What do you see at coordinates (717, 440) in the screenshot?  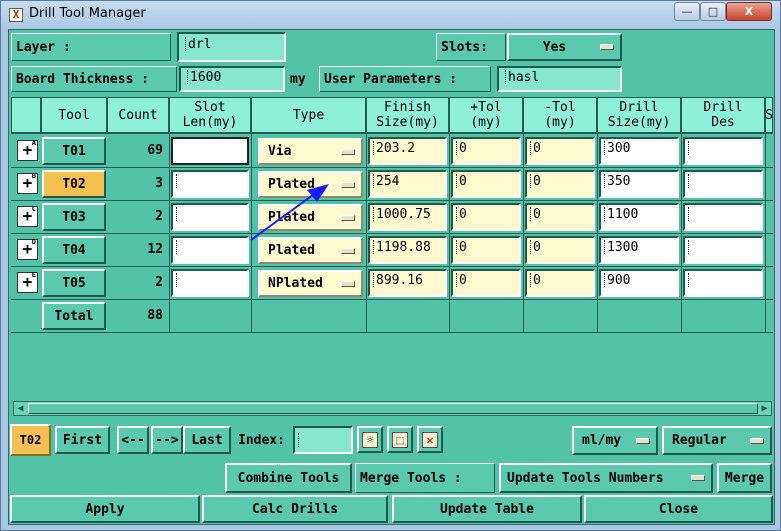 I see `mode-dropdown: Regular` at bounding box center [717, 440].